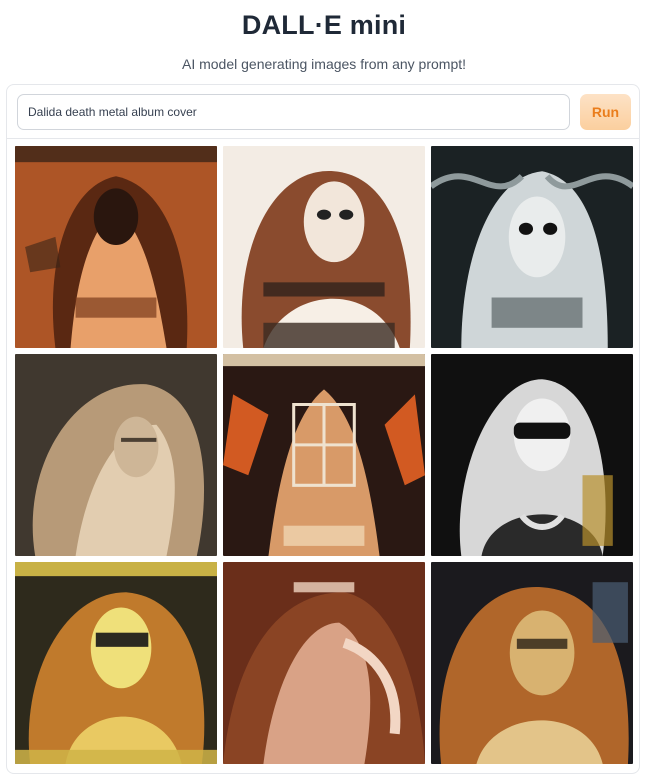 The width and height of the screenshot is (648, 779). What do you see at coordinates (323, 138) in the screenshot?
I see `panel-divider` at bounding box center [323, 138].